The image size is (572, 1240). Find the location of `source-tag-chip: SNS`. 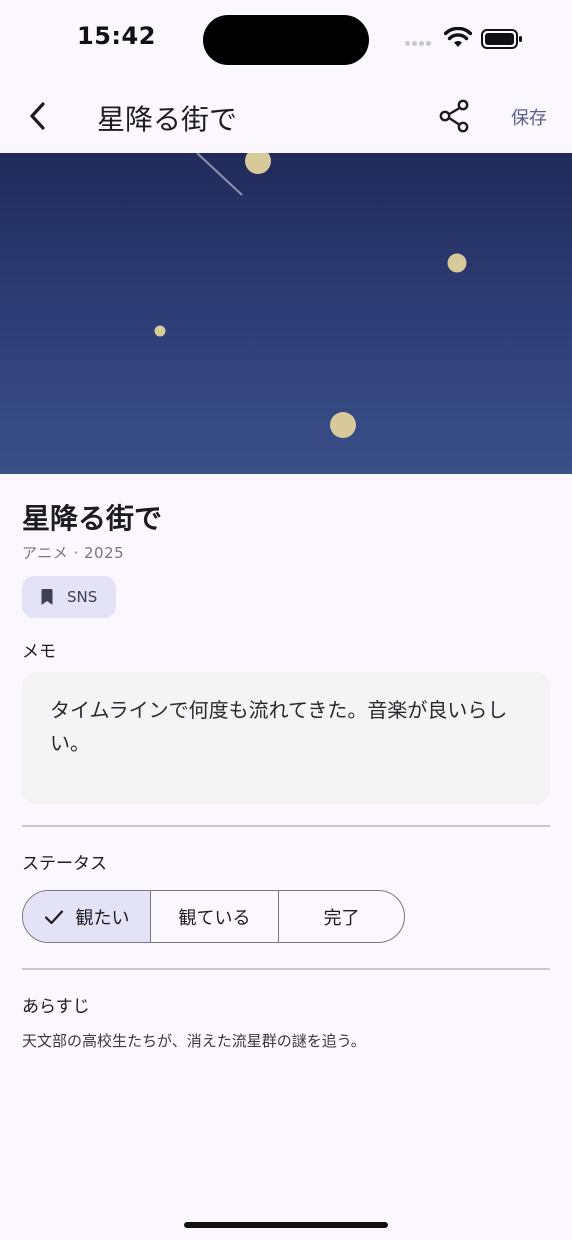

source-tag-chip: SNS is located at coordinates (69, 597).